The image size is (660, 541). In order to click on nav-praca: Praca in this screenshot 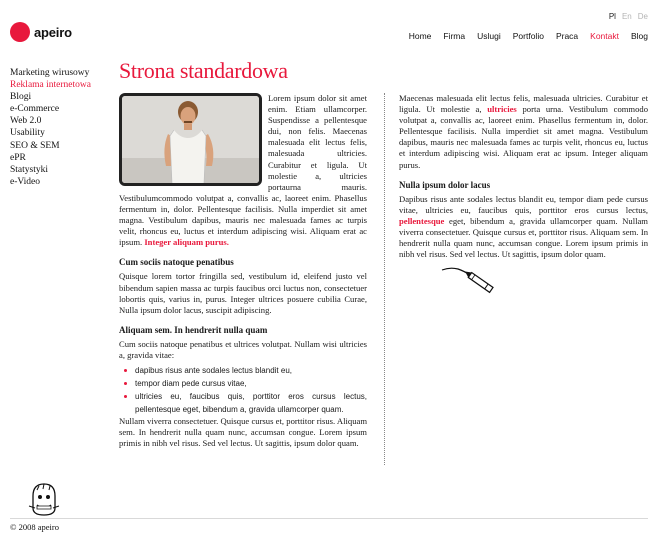, I will do `click(567, 36)`.